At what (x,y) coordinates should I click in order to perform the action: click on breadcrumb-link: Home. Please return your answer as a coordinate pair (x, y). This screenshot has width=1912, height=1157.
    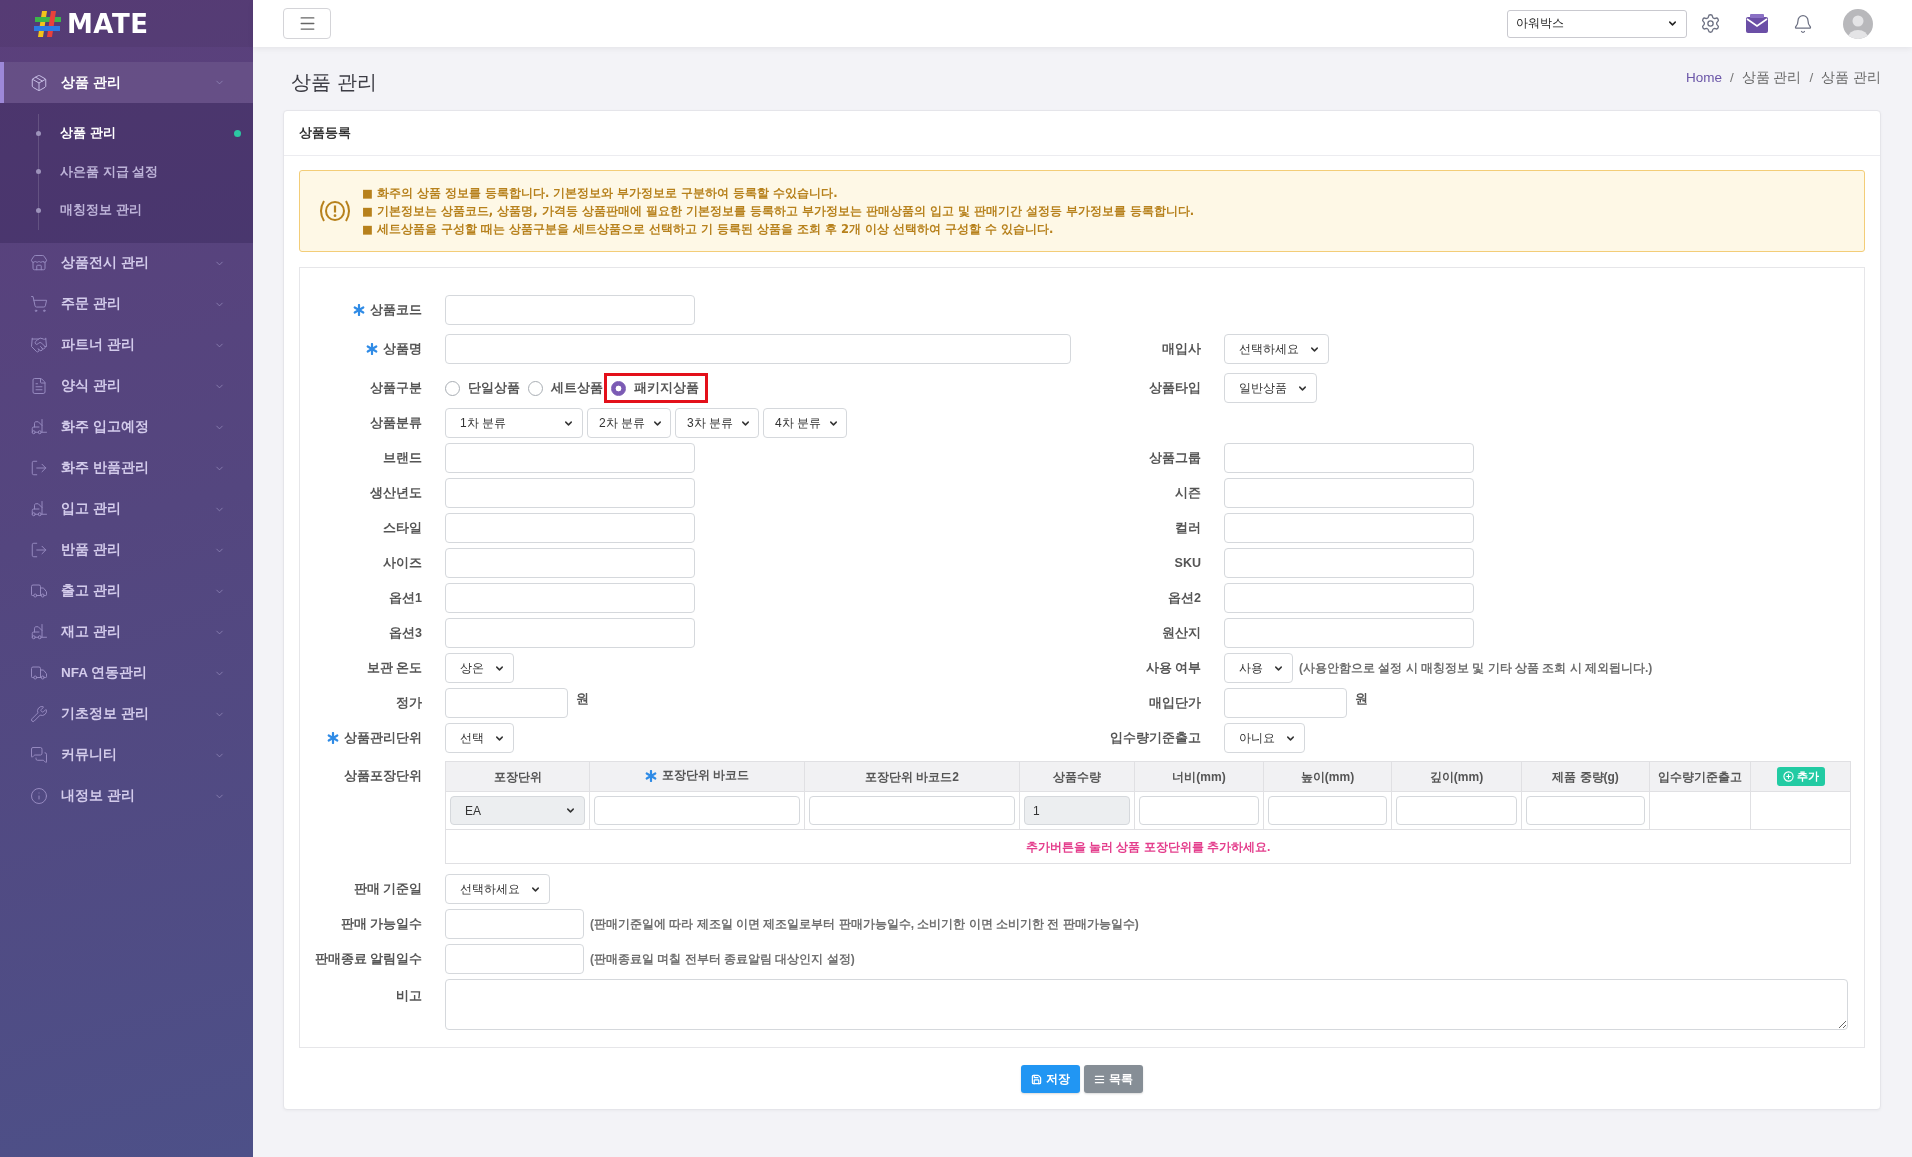
    Looking at the image, I should click on (1703, 78).